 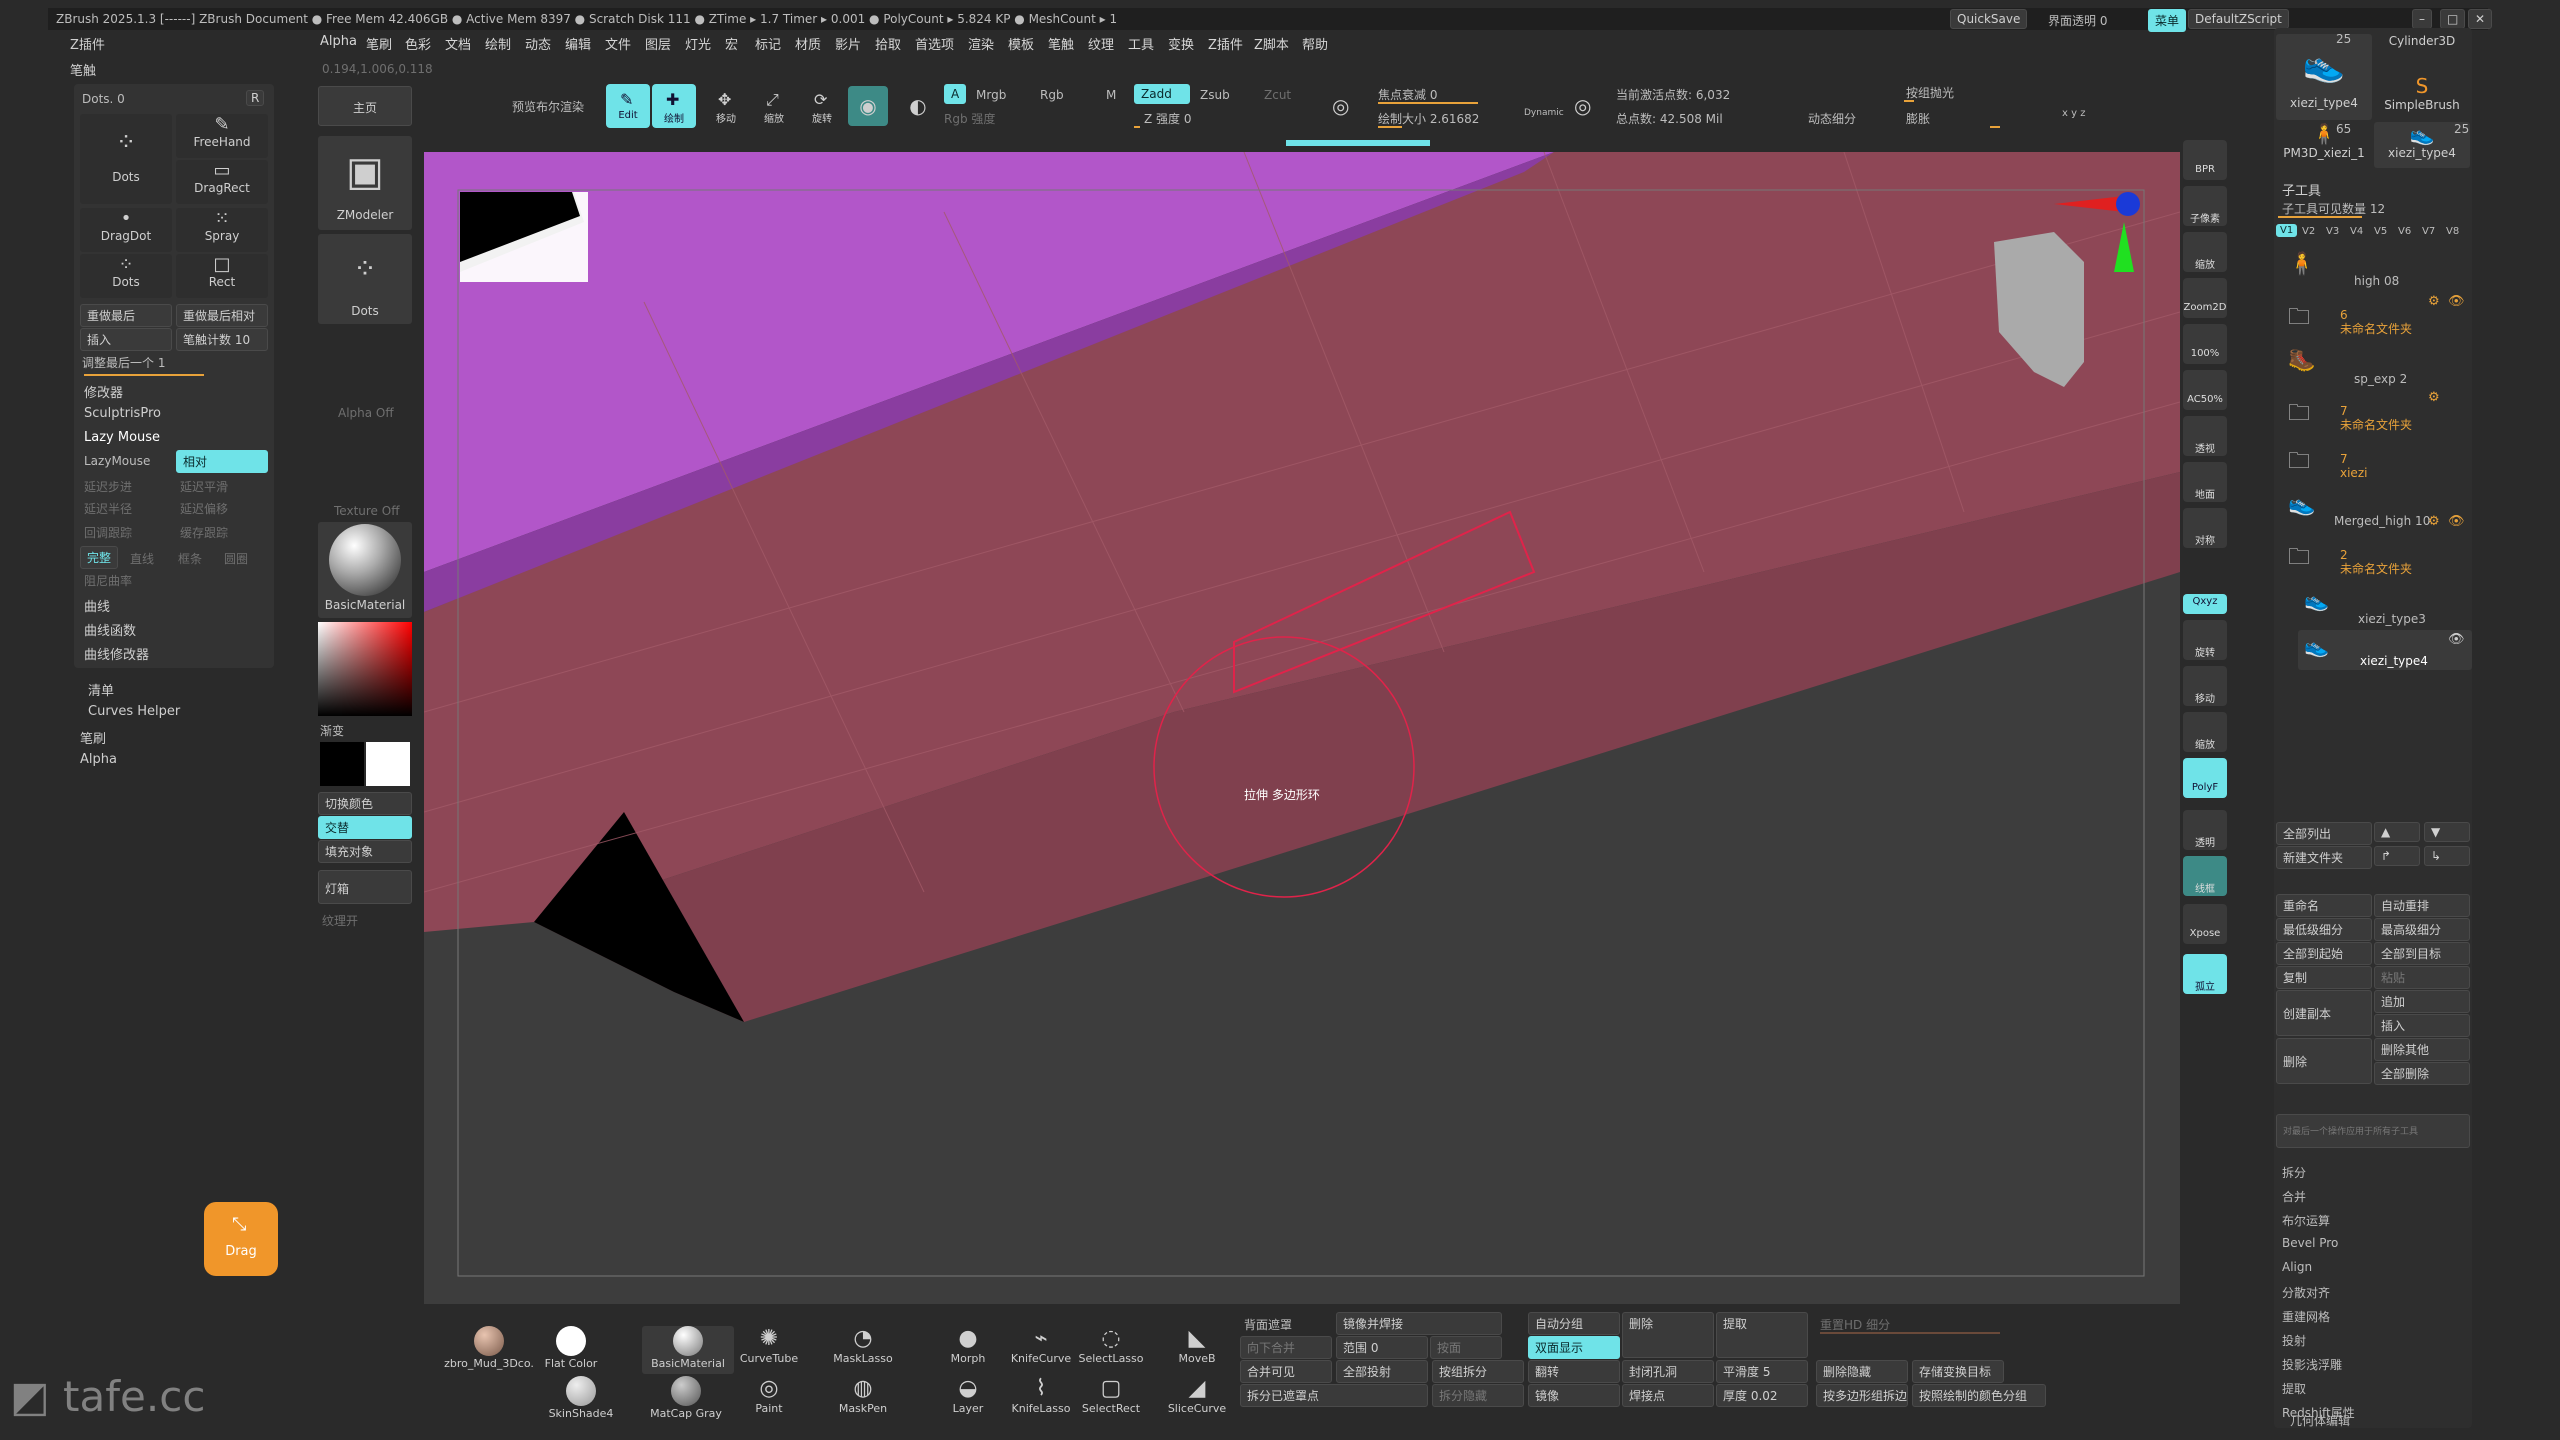 What do you see at coordinates (1989, 19) in the screenshot?
I see `quicksave-button: QuickSave` at bounding box center [1989, 19].